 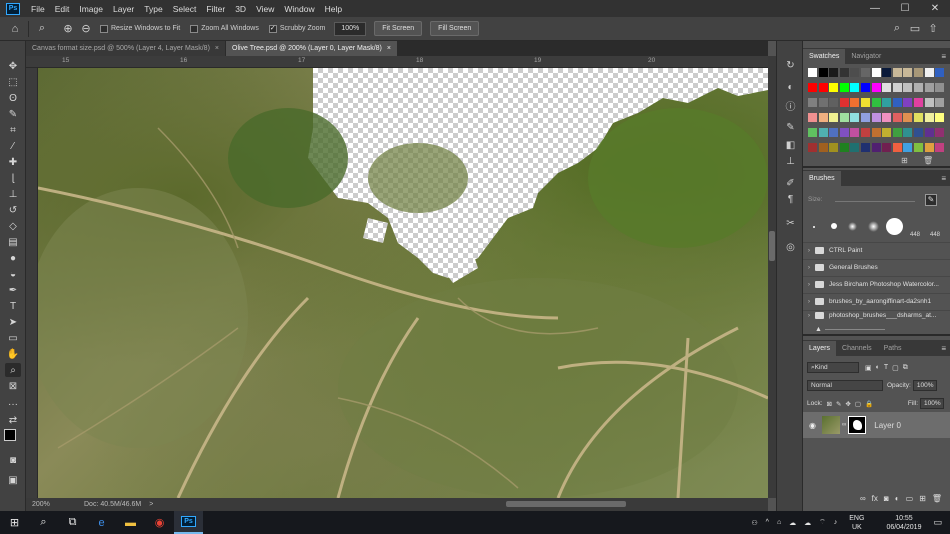 I want to click on people-icon: ⚇, so click(x=754, y=523).